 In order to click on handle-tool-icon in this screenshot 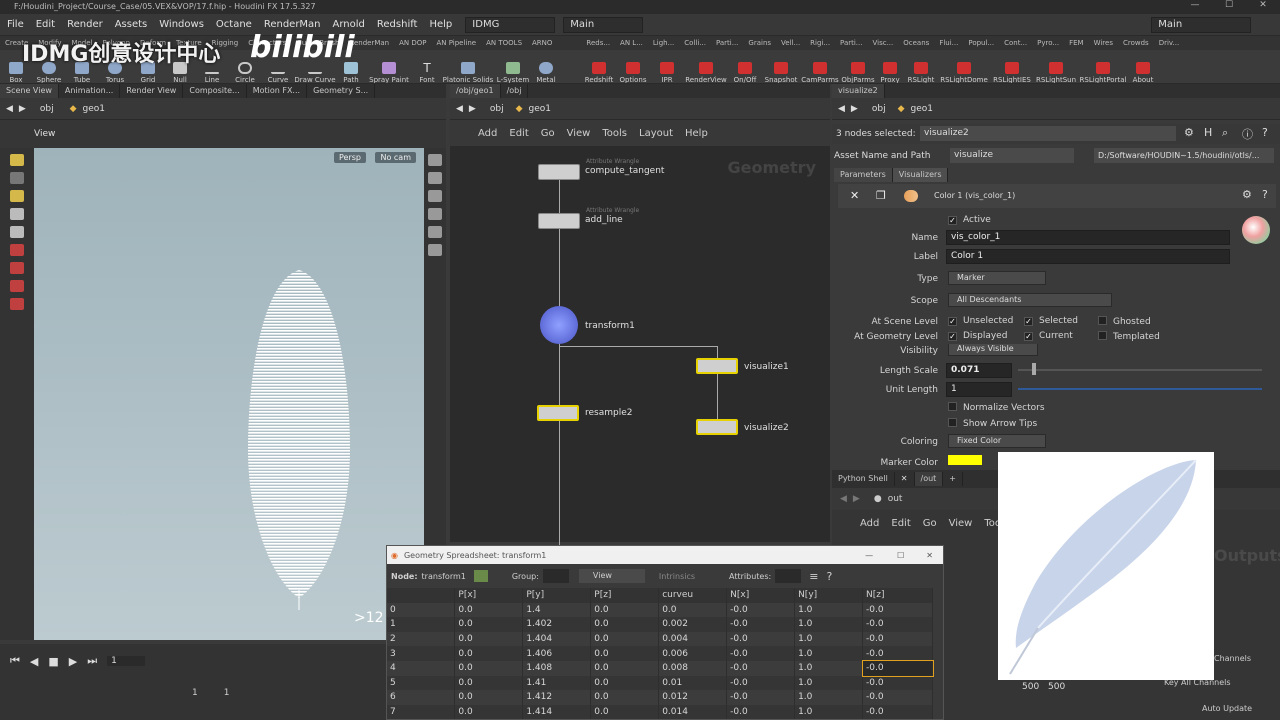, I will do `click(17, 250)`.